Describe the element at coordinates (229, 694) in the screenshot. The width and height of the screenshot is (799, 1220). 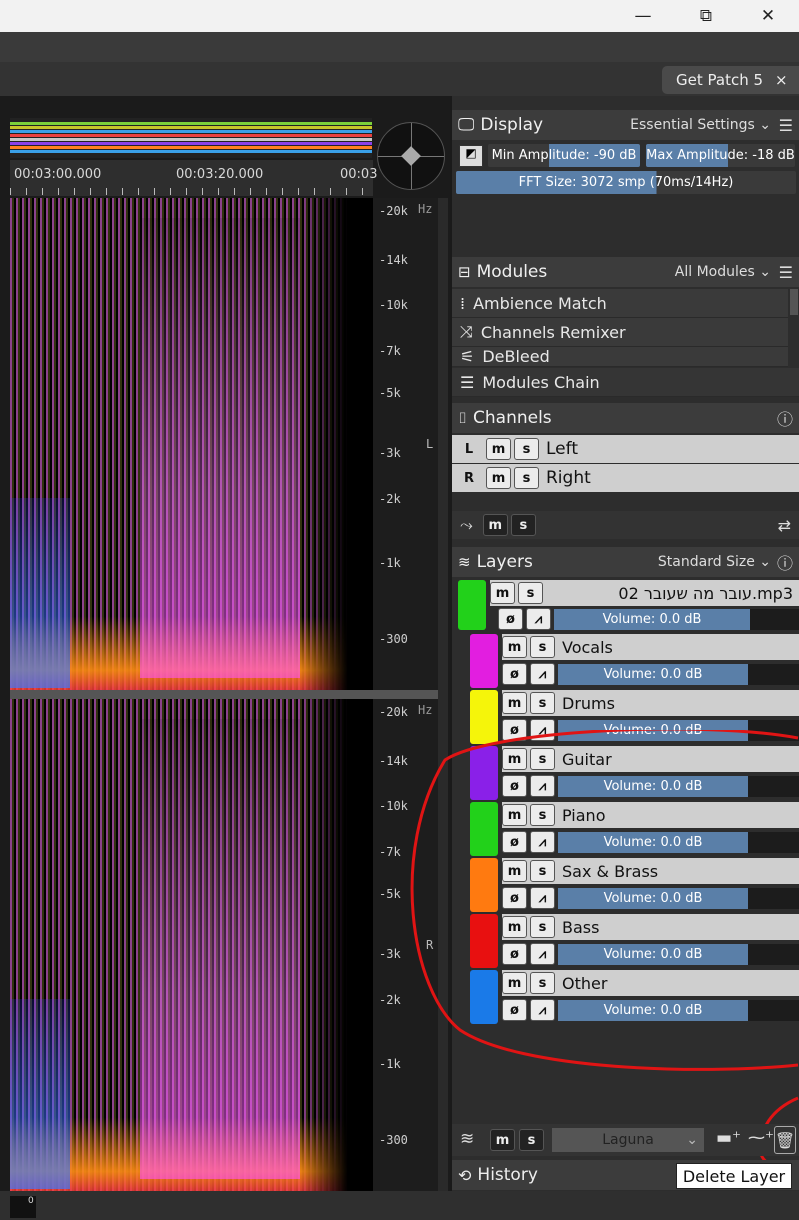
I see `channel-splitter` at that location.